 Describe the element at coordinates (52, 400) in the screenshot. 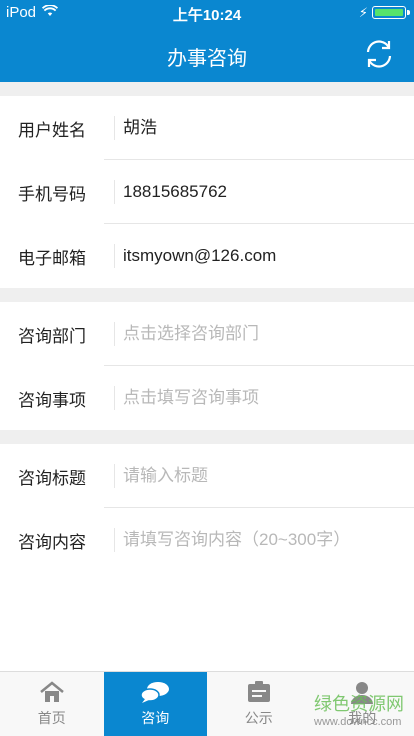

I see `matter-label: 咨询事项` at that location.